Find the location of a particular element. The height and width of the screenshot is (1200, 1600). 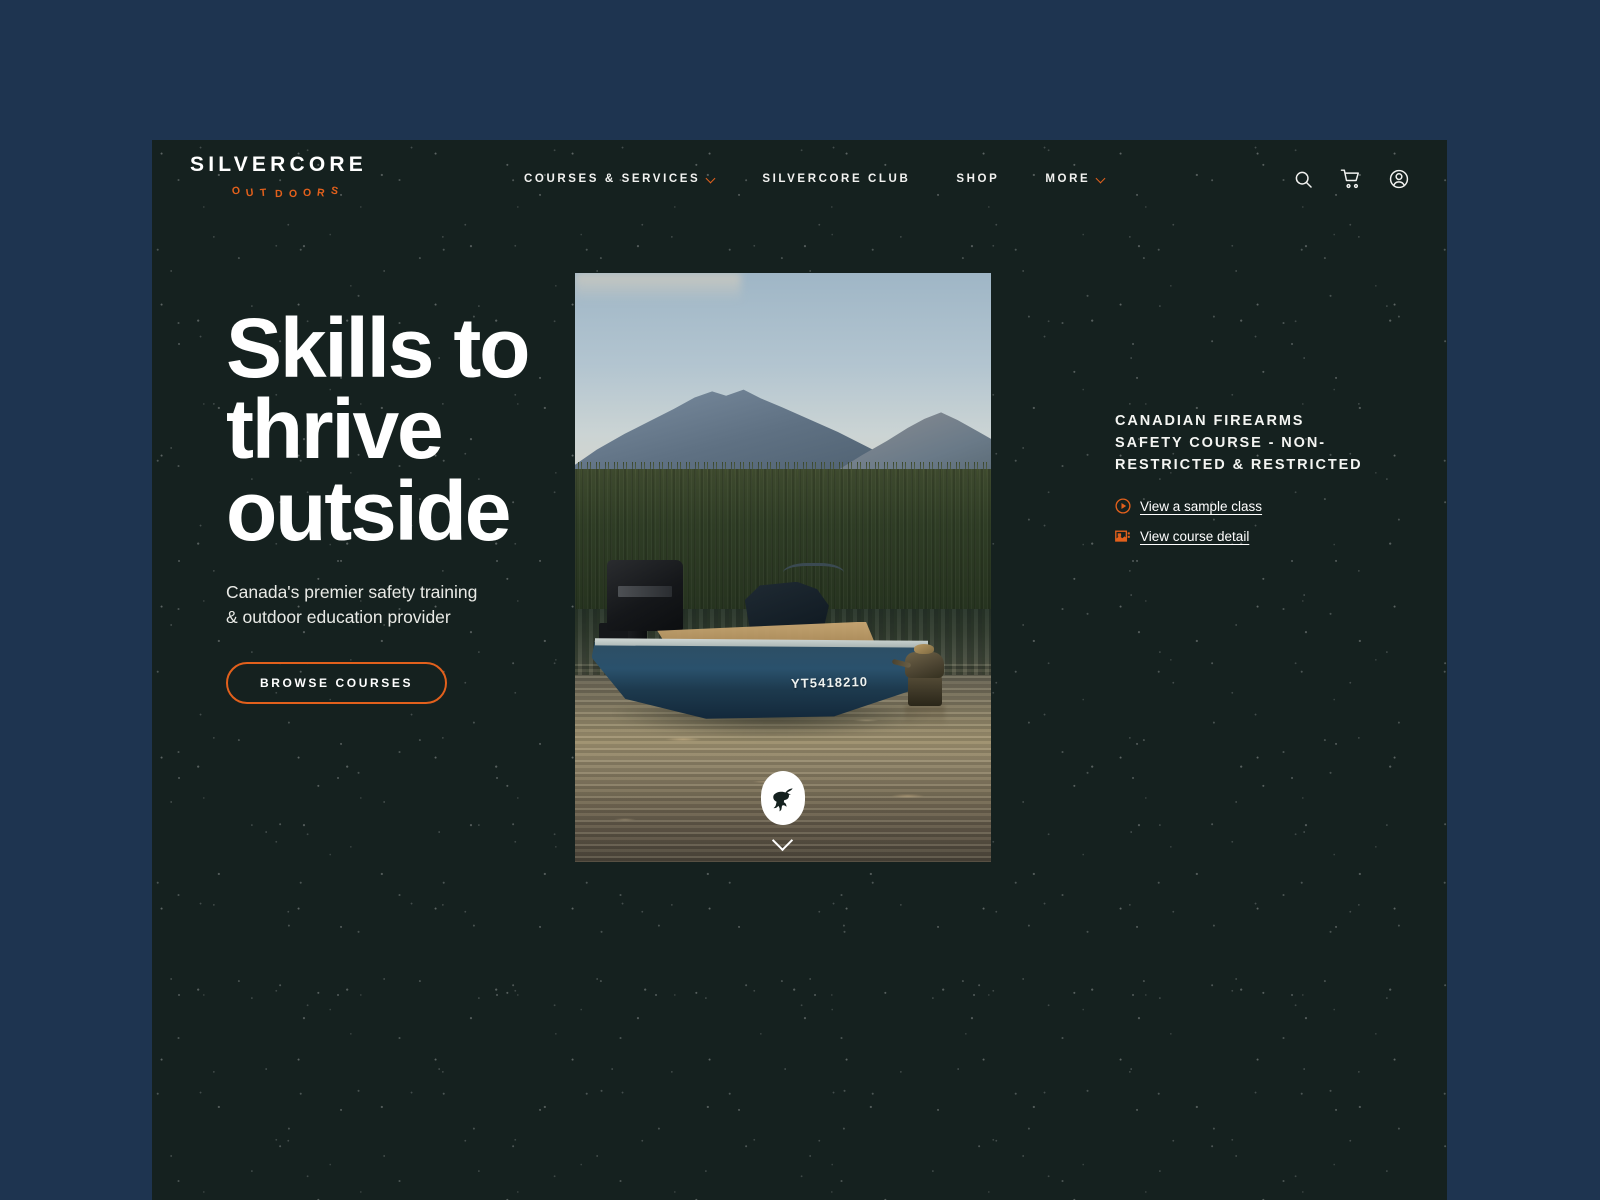

nav-item-silvercore-club: SILVERCORE CLUB is located at coordinates (836, 179).